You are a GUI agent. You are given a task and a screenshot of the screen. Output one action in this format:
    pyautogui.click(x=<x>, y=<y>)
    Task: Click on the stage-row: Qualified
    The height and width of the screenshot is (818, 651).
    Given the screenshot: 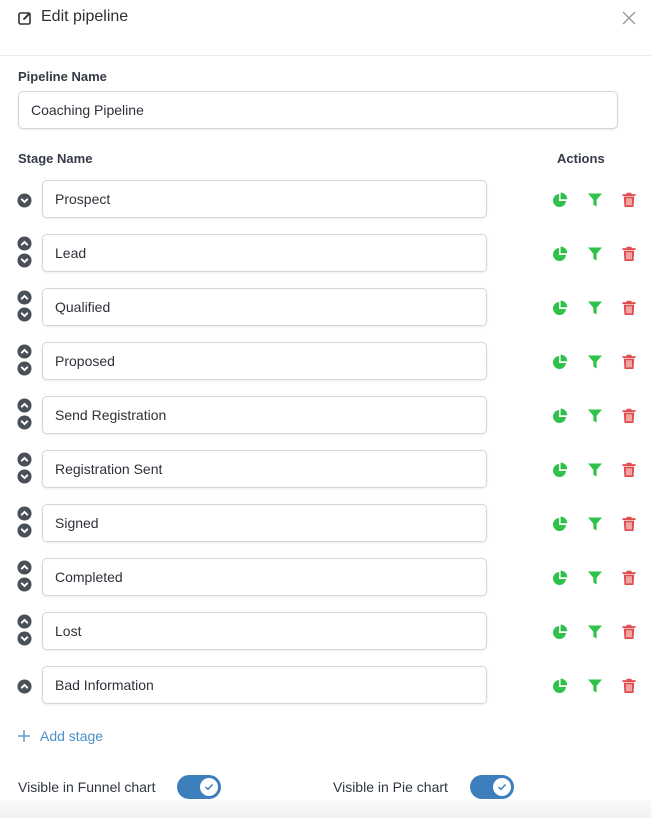 What is the action you would take?
    pyautogui.click(x=325, y=307)
    